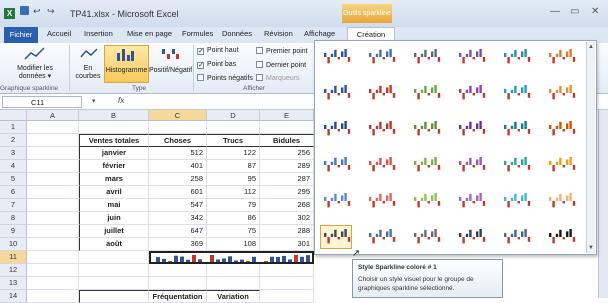 This screenshot has width=608, height=303. What do you see at coordinates (13, 257) in the screenshot?
I see `row-header: 11` at bounding box center [13, 257].